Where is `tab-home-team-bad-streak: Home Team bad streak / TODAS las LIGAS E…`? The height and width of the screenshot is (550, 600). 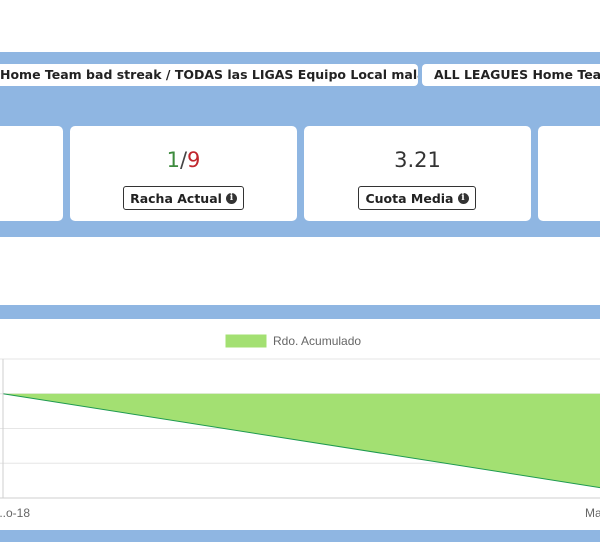
tab-home-team-bad-streak: Home Team bad streak / TODAS las LIGAS E… is located at coordinates (209, 75).